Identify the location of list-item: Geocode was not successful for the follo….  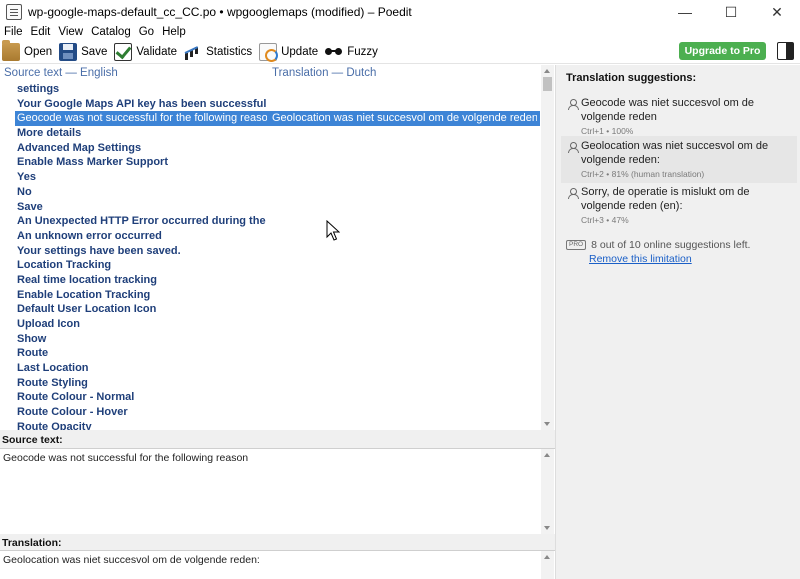
(277, 119).